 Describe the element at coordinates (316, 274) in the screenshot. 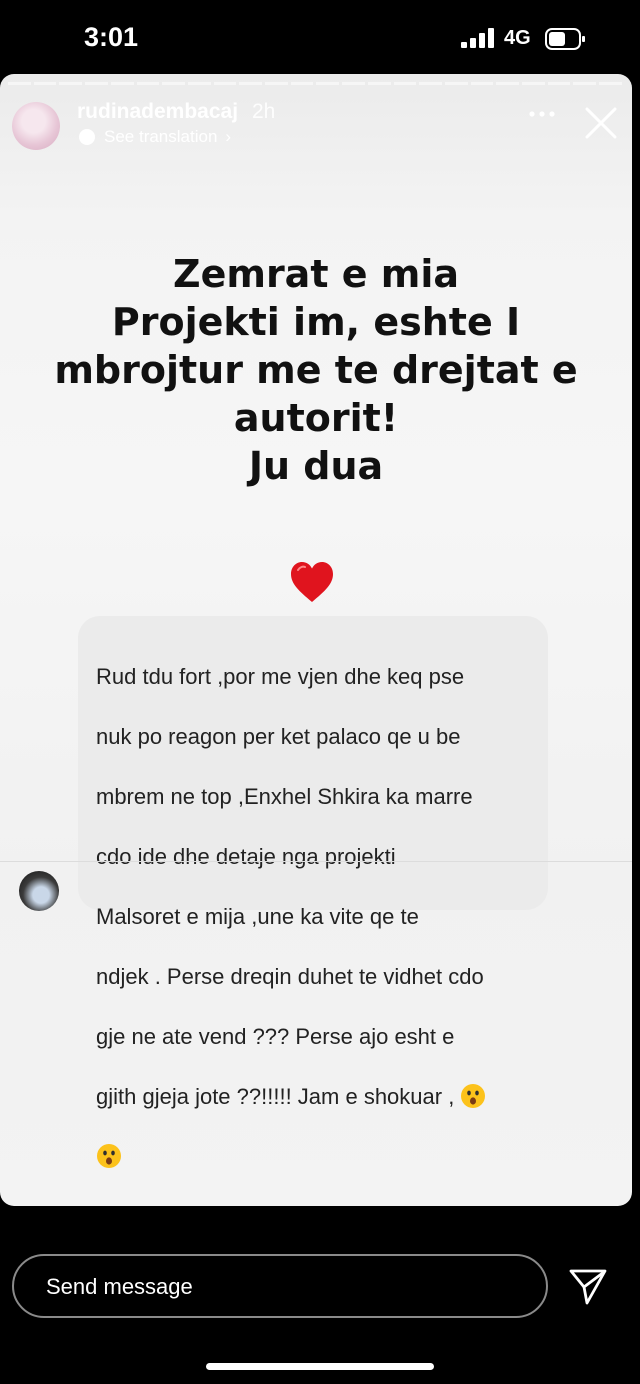

I see `headline-line: Zemrat e mia` at that location.